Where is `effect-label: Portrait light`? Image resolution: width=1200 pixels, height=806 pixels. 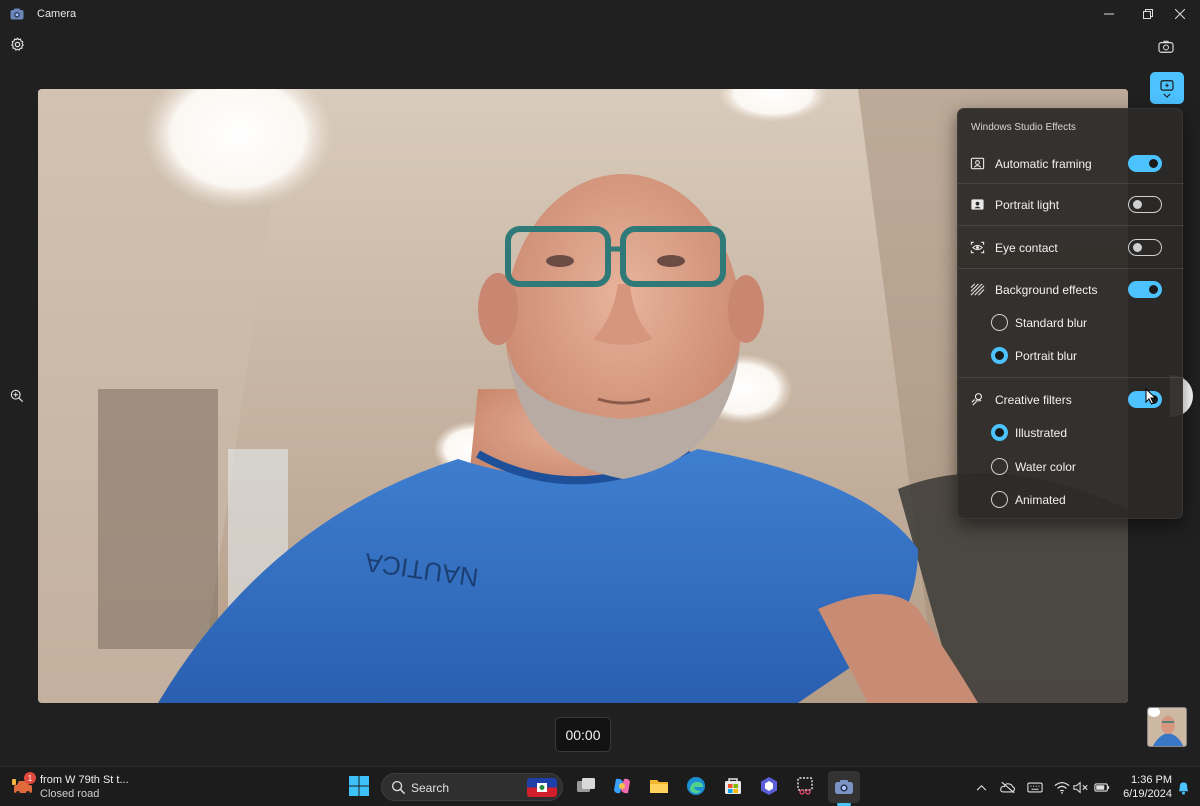
effect-label: Portrait light is located at coordinates (1027, 205).